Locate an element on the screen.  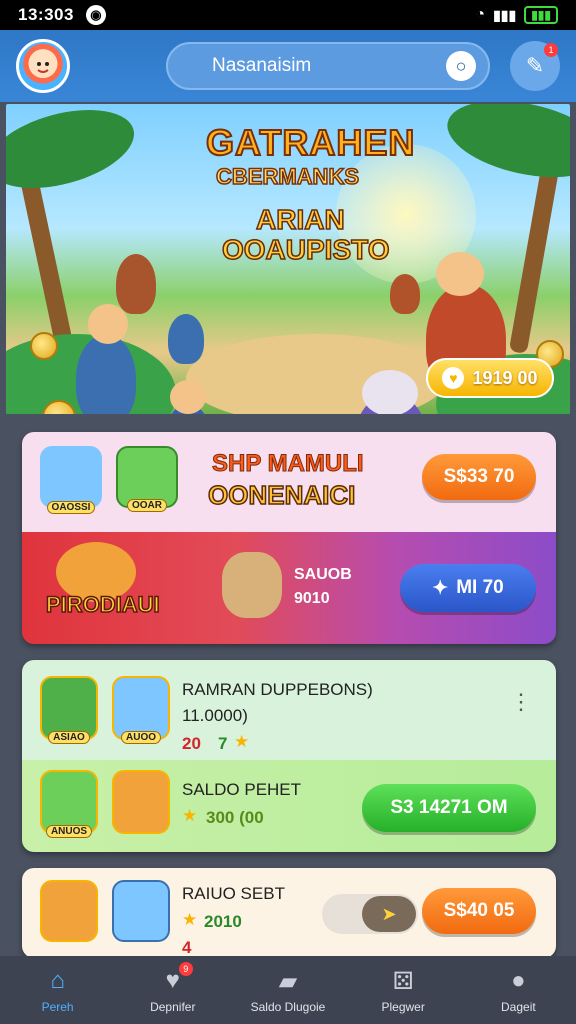
avatar is located at coordinates (43, 66).